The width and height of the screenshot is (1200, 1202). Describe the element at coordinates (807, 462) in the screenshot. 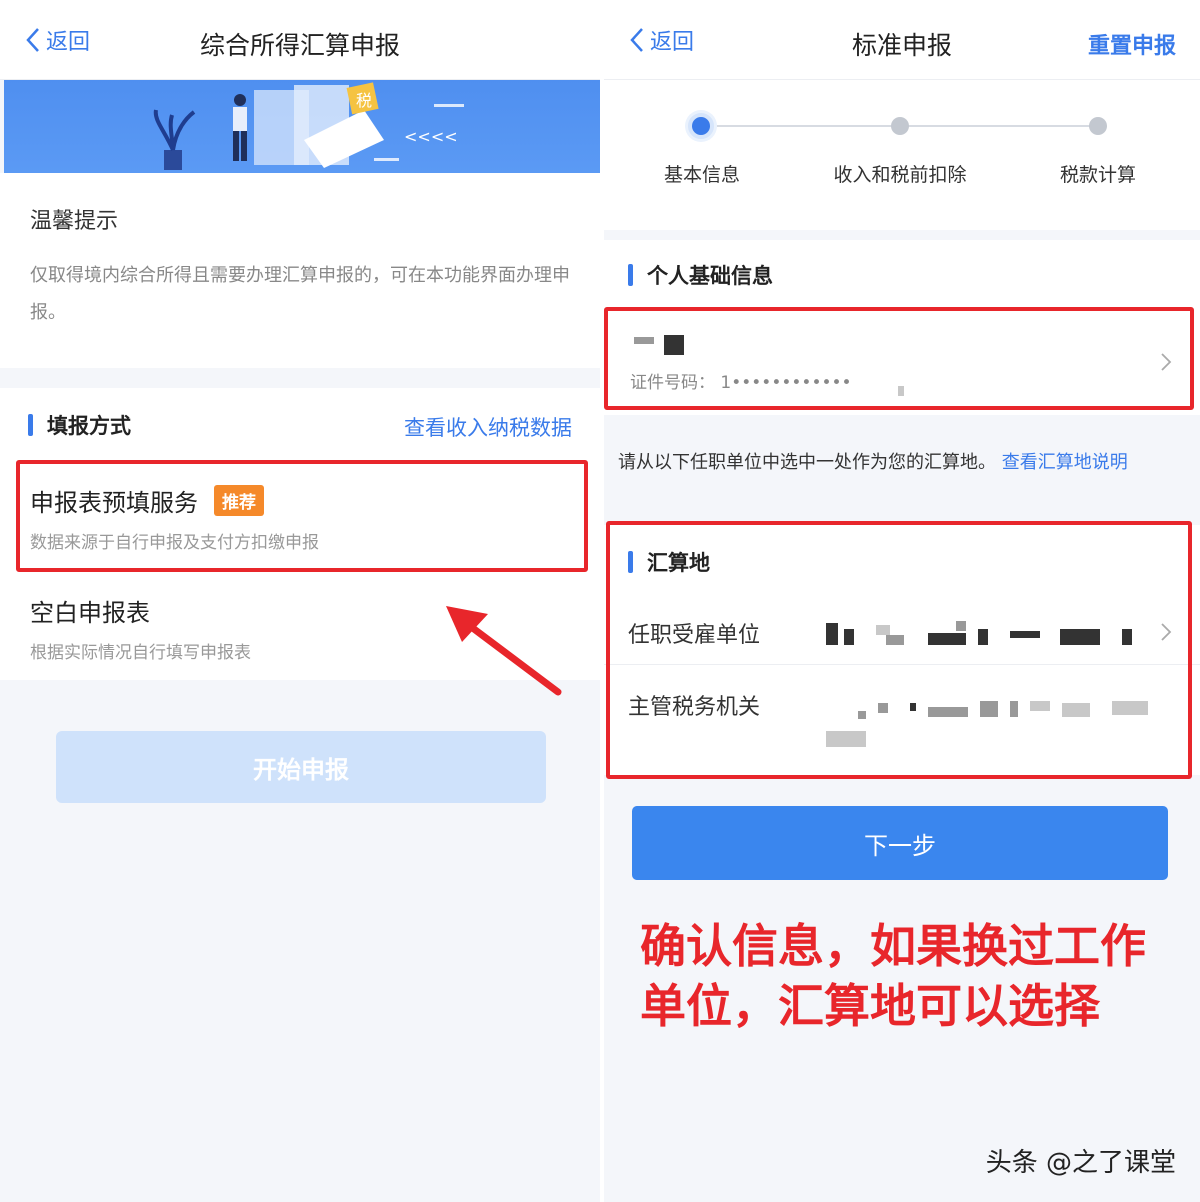

I see `notice-text: 请从以下任职单位中选中一处作为您的汇算地。` at that location.